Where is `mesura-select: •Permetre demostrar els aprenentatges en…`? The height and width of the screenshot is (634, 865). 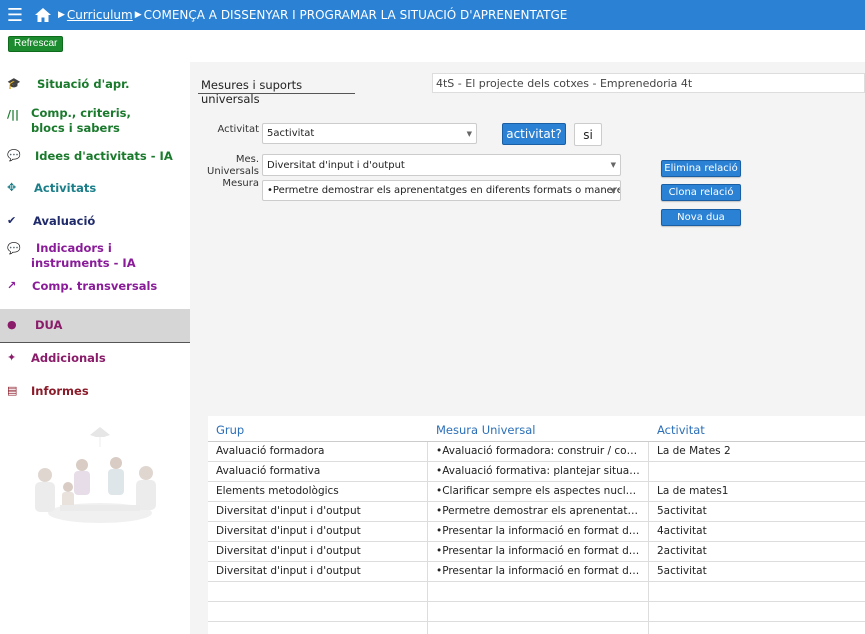
mesura-select: •Permetre demostrar els aprenentatges en… is located at coordinates (441, 190).